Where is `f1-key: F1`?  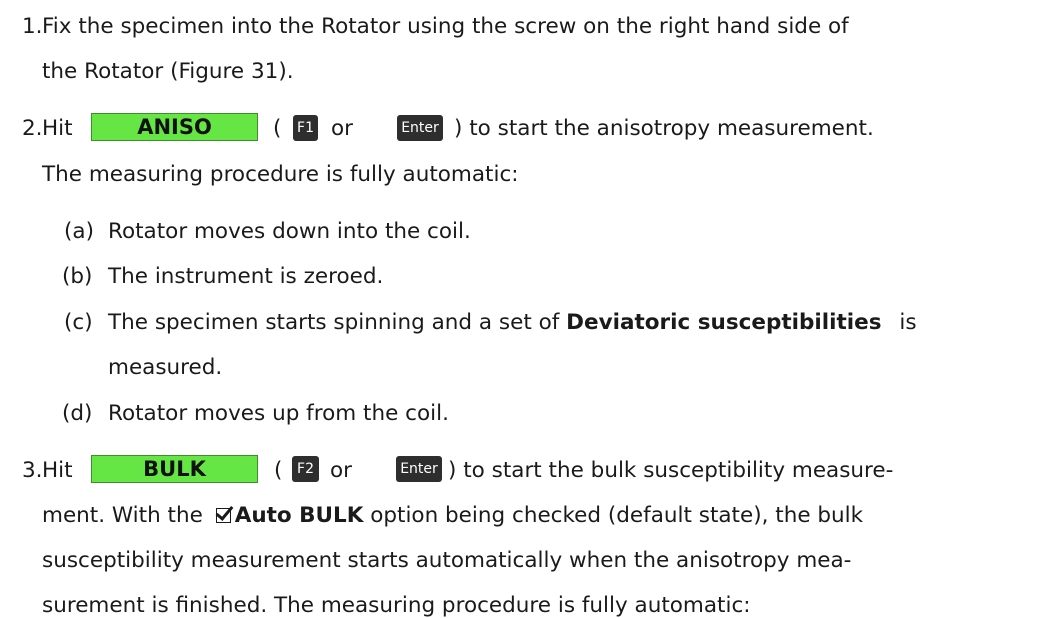
f1-key: F1 is located at coordinates (305, 128).